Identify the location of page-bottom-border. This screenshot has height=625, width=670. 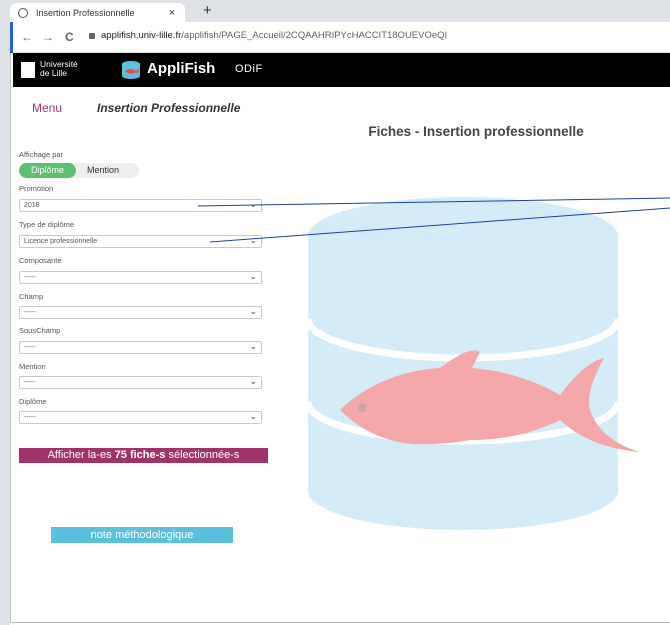
(340, 622).